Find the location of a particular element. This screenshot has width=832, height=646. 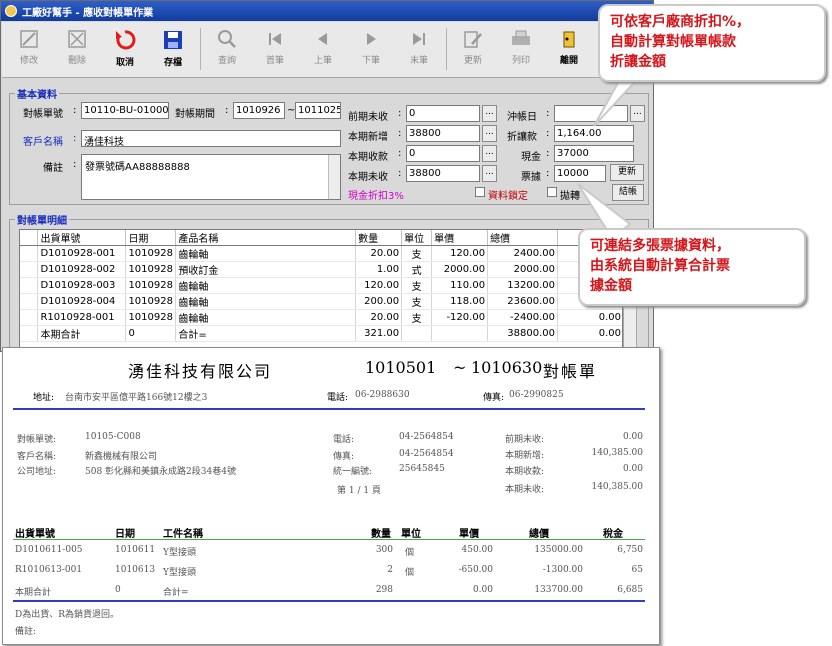

print-button: 列印 is located at coordinates (521, 49).